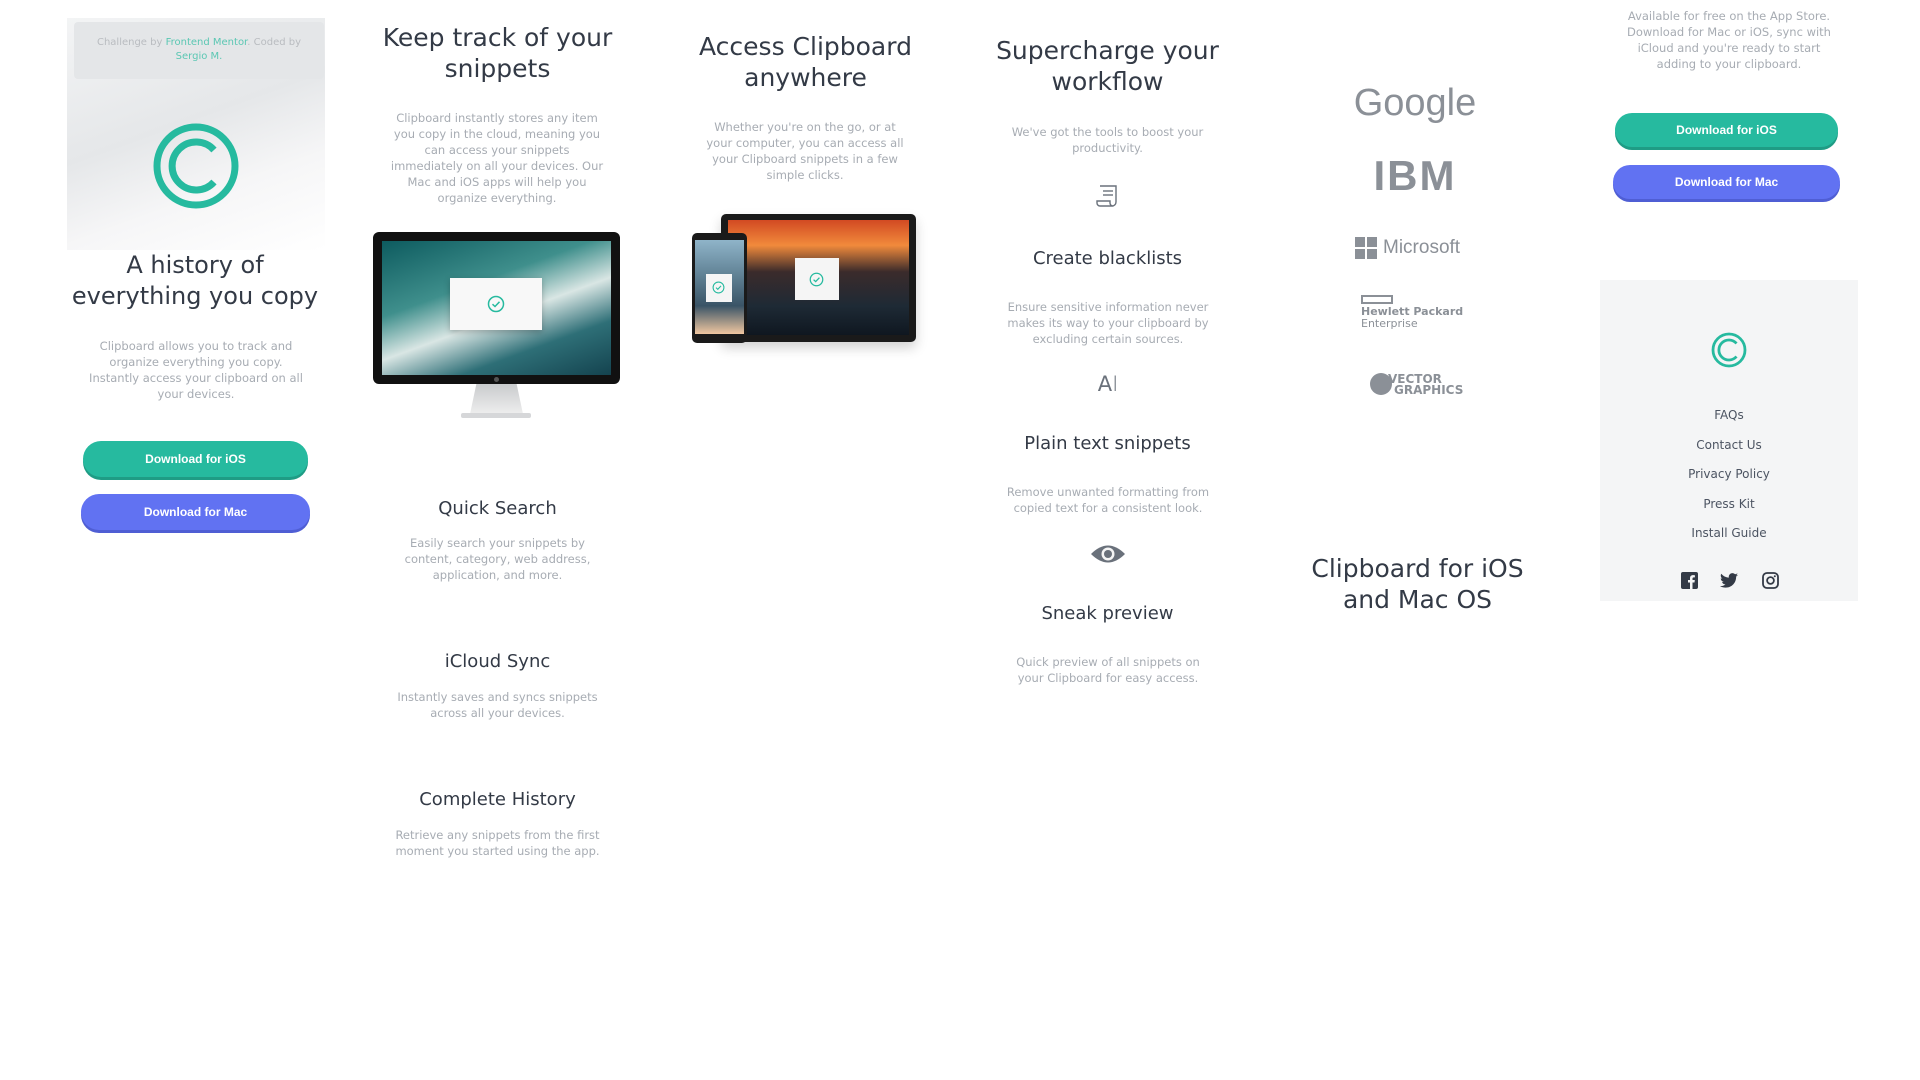 This screenshot has width=1920, height=1080. What do you see at coordinates (1726, 182) in the screenshot?
I see `cta-download-mac-button: Download for Mac` at bounding box center [1726, 182].